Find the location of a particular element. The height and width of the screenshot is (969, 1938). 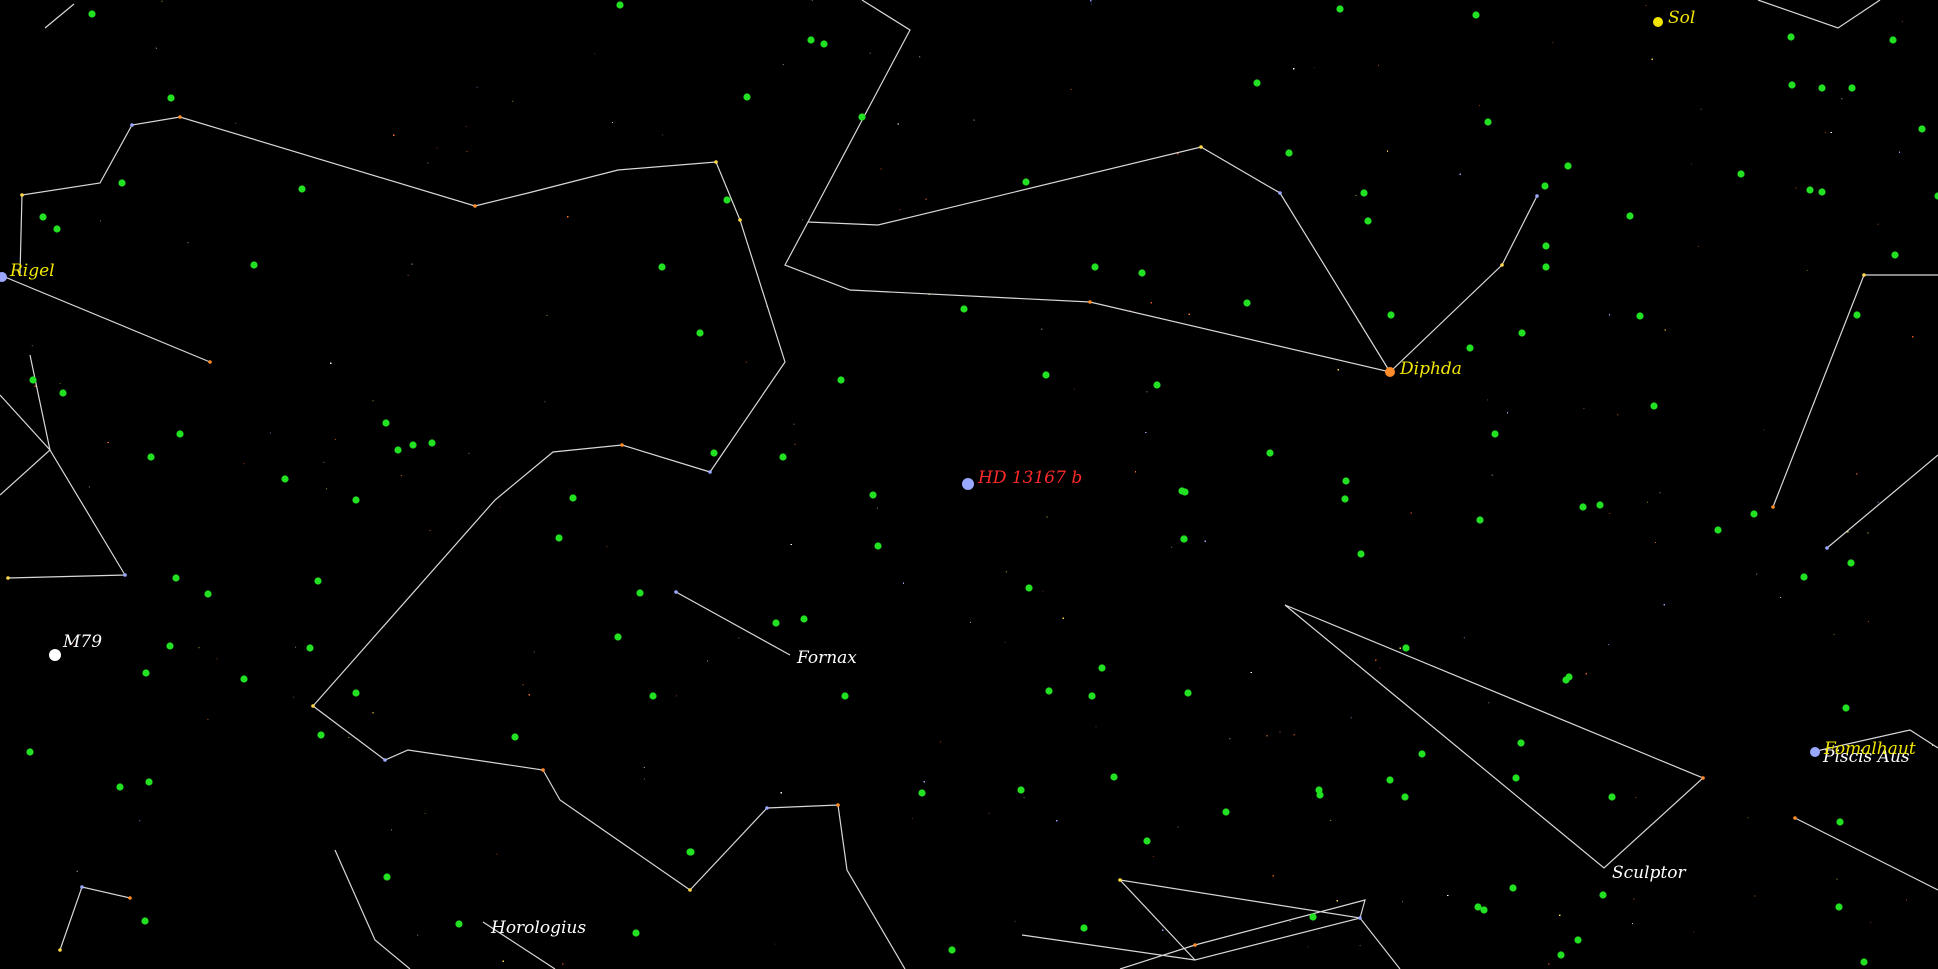

target-planet-marker is located at coordinates (968, 484).